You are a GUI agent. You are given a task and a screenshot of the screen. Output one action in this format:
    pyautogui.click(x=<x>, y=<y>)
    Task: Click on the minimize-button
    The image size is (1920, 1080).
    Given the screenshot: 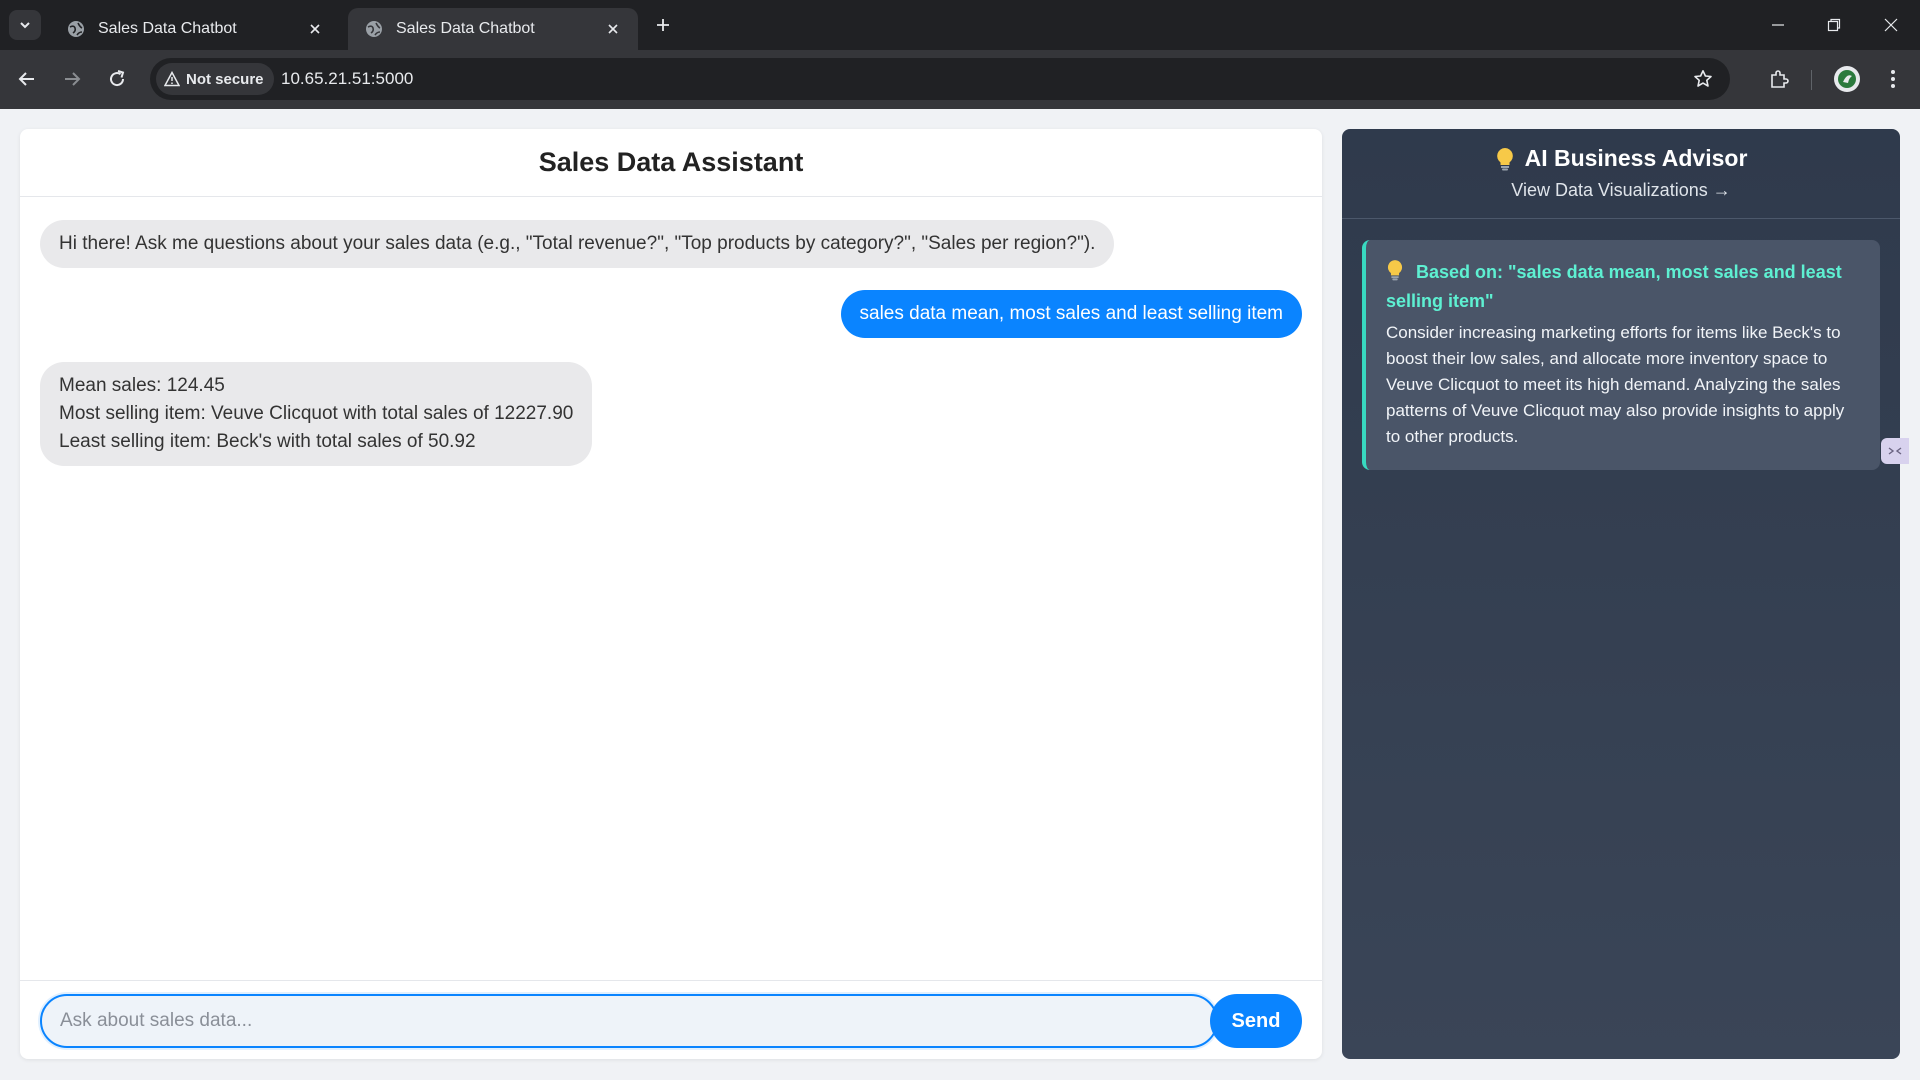 What is the action you would take?
    pyautogui.click(x=1778, y=25)
    